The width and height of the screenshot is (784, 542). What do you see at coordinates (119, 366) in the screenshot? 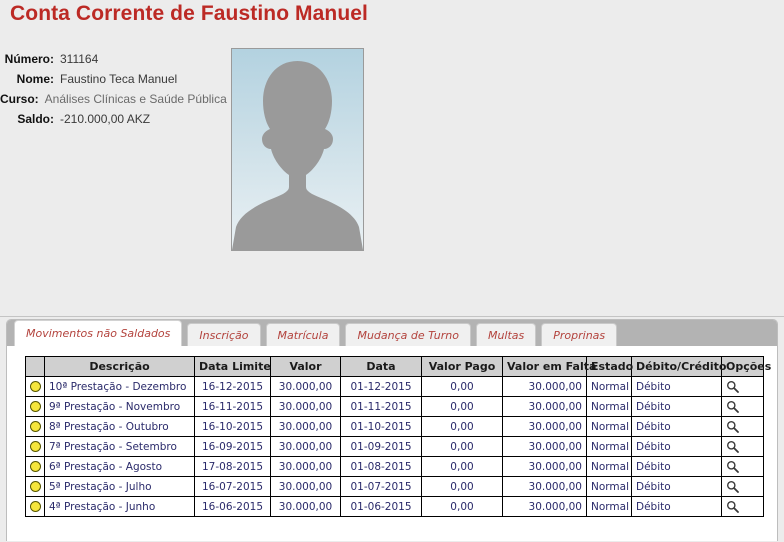
I see `column-header-descricao: Descrição` at bounding box center [119, 366].